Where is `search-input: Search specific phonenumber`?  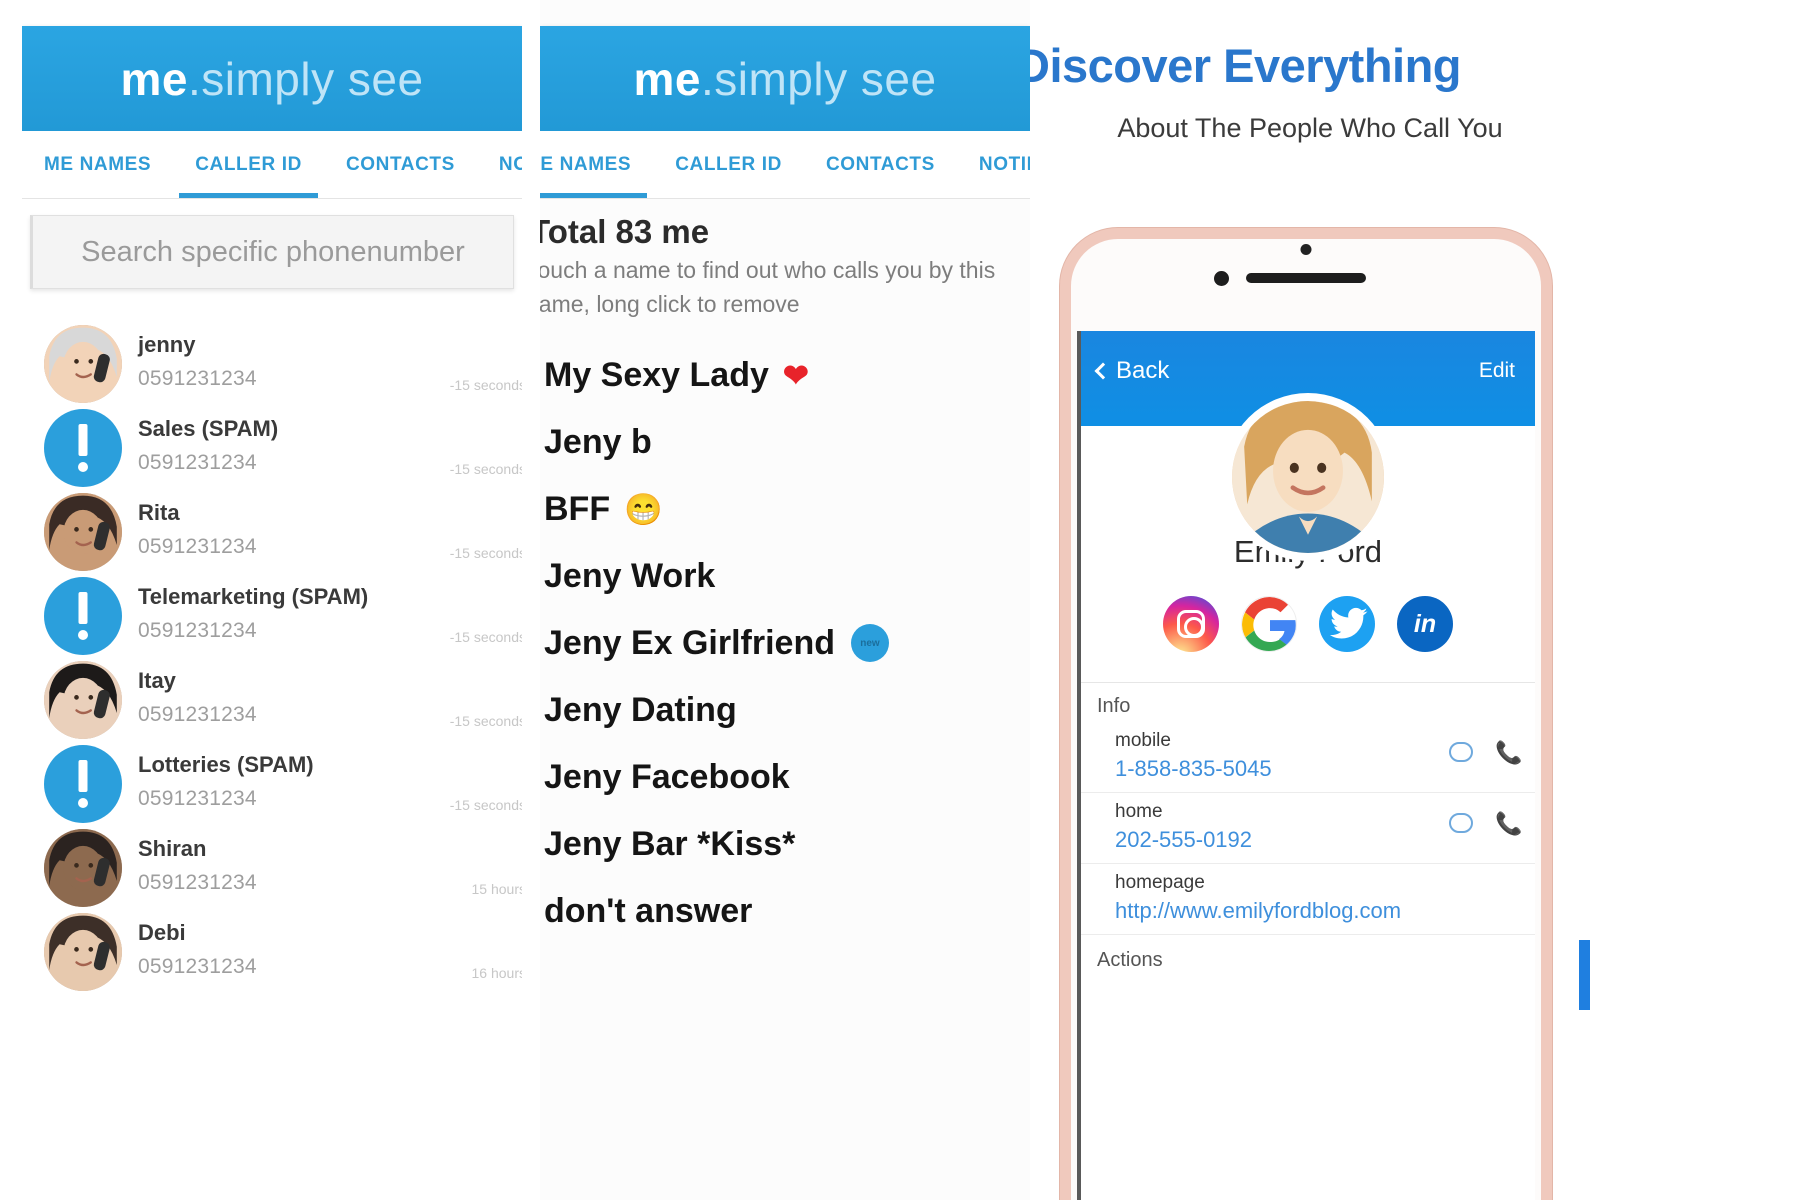 search-input: Search specific phonenumber is located at coordinates (272, 252).